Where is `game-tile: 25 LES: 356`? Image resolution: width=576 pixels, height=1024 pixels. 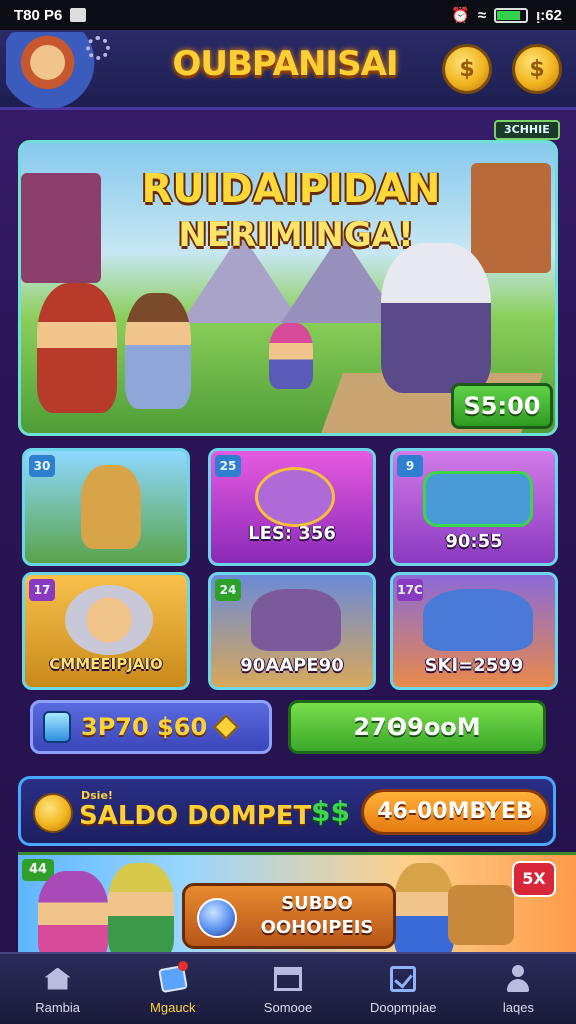 game-tile: 25 LES: 356 is located at coordinates (292, 507).